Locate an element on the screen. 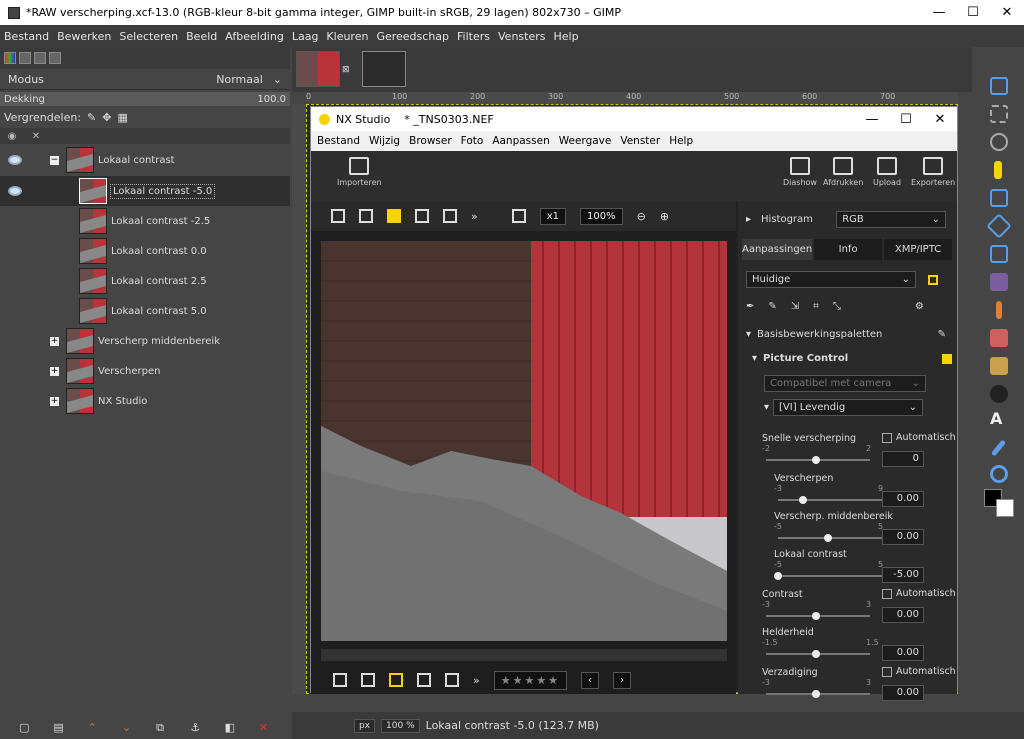 Image resolution: width=1024 pixels, height=739 pixels. crop-tool-icon is located at coordinates (999, 198).